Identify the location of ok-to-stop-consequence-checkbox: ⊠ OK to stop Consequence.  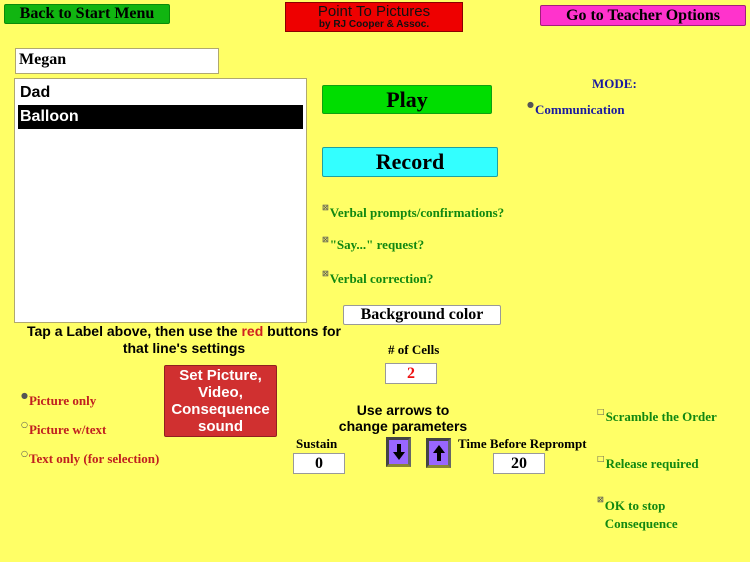
(642, 514).